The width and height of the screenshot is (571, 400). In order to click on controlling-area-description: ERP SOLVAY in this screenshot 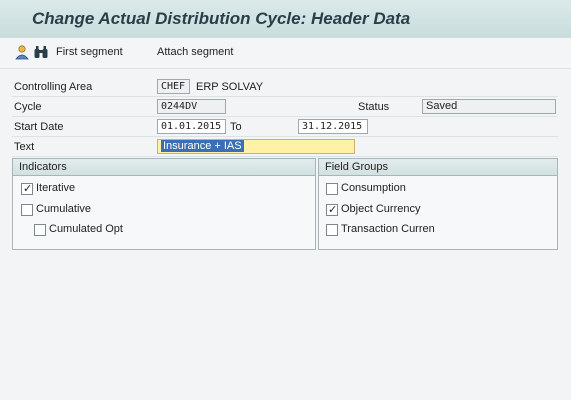, I will do `click(230, 87)`.